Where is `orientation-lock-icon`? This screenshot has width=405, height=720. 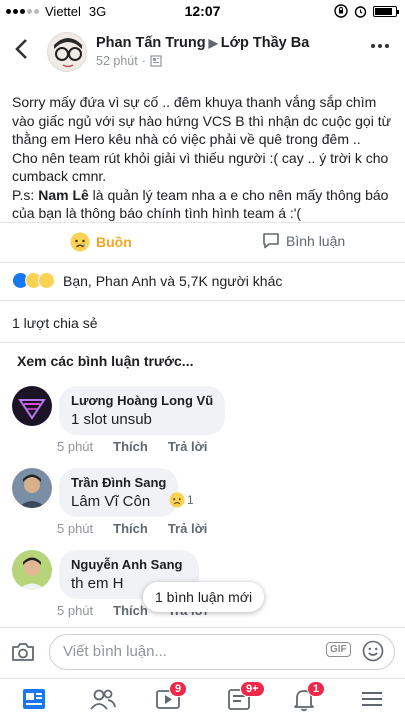
orientation-lock-icon is located at coordinates (341, 11).